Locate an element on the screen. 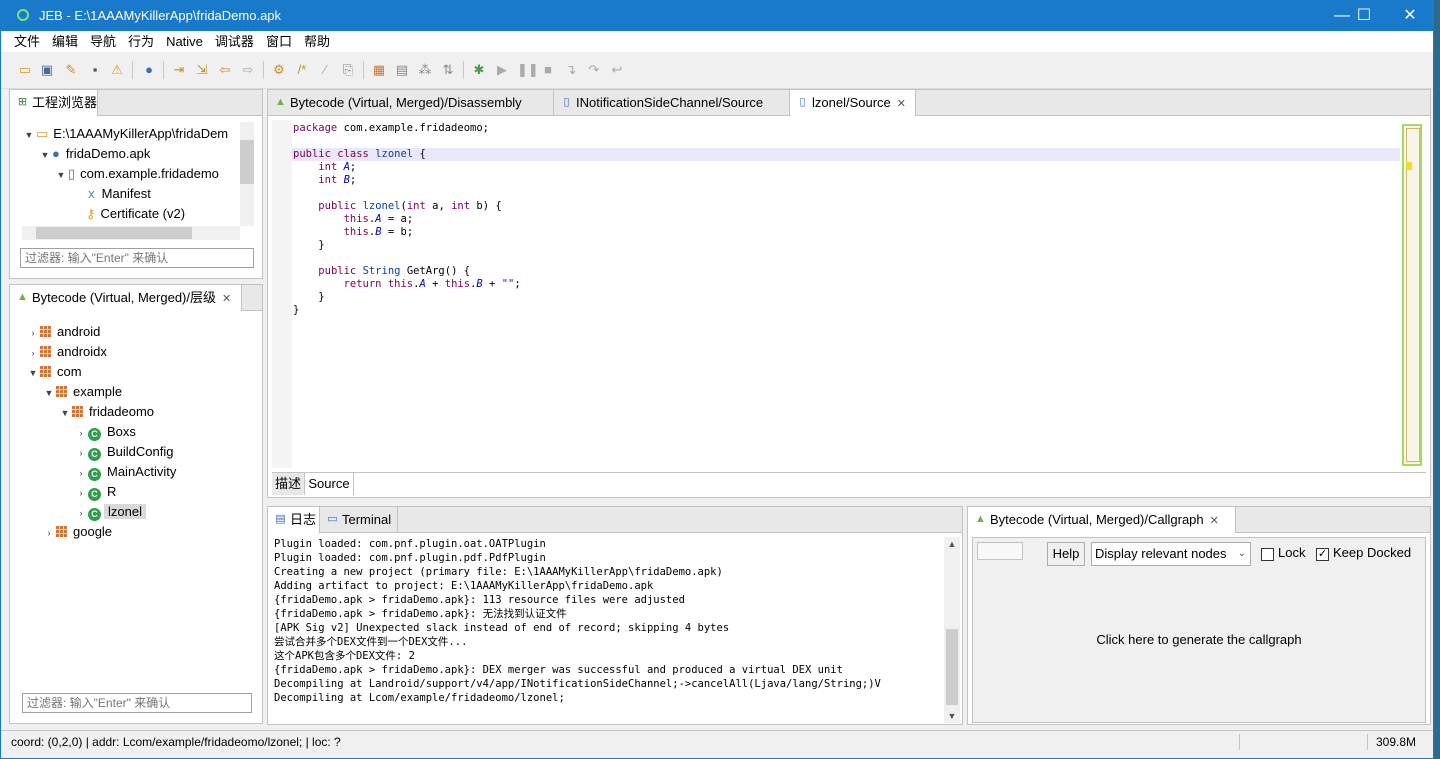  tree-item-manifest: X Manifest is located at coordinates (119, 194).